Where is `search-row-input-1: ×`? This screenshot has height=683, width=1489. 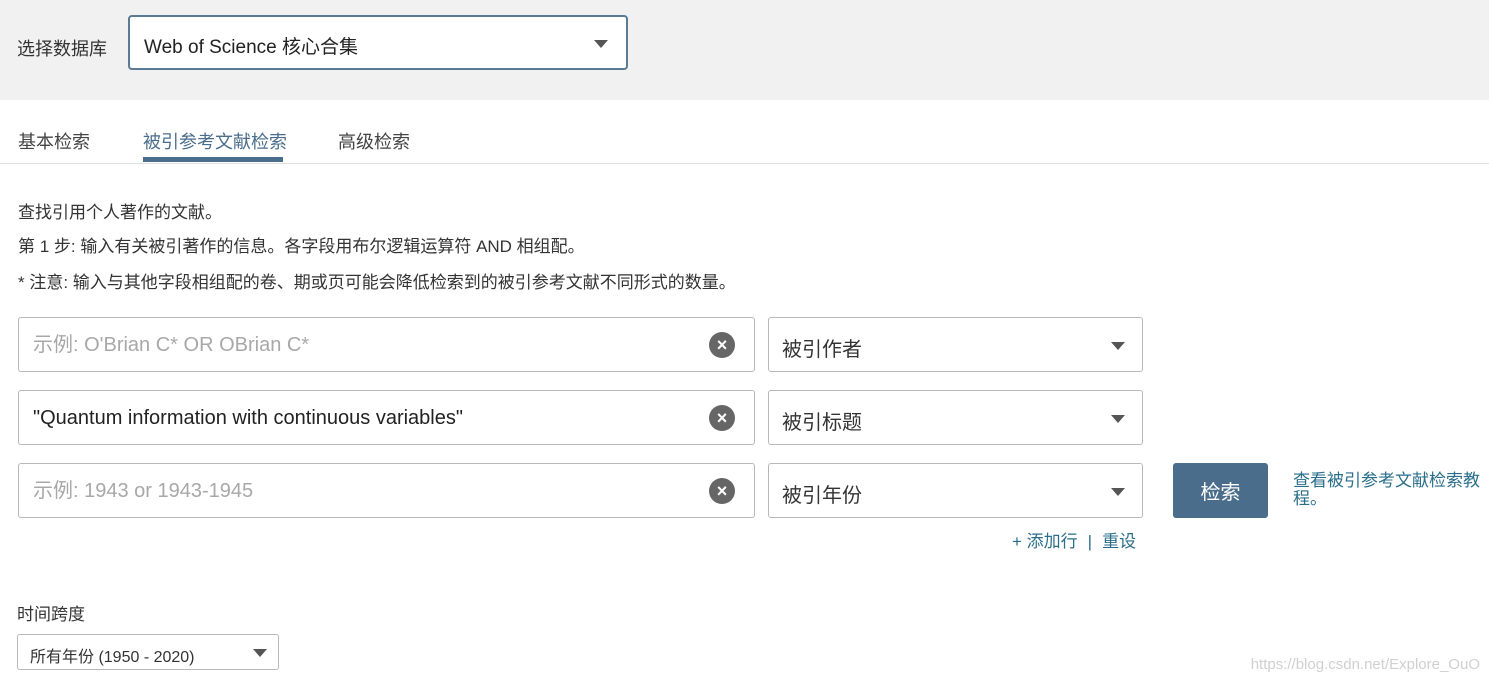
search-row-input-1: × is located at coordinates (386, 344).